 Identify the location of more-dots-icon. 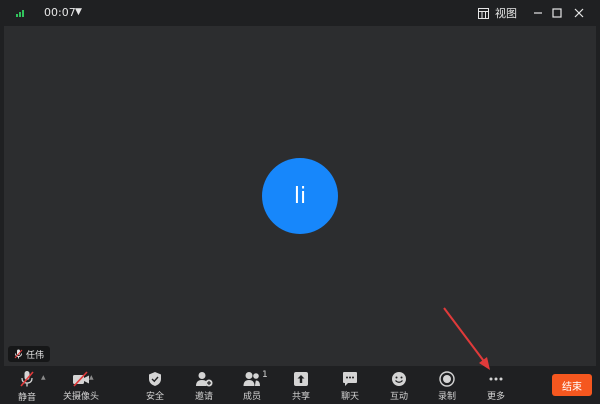
(496, 378).